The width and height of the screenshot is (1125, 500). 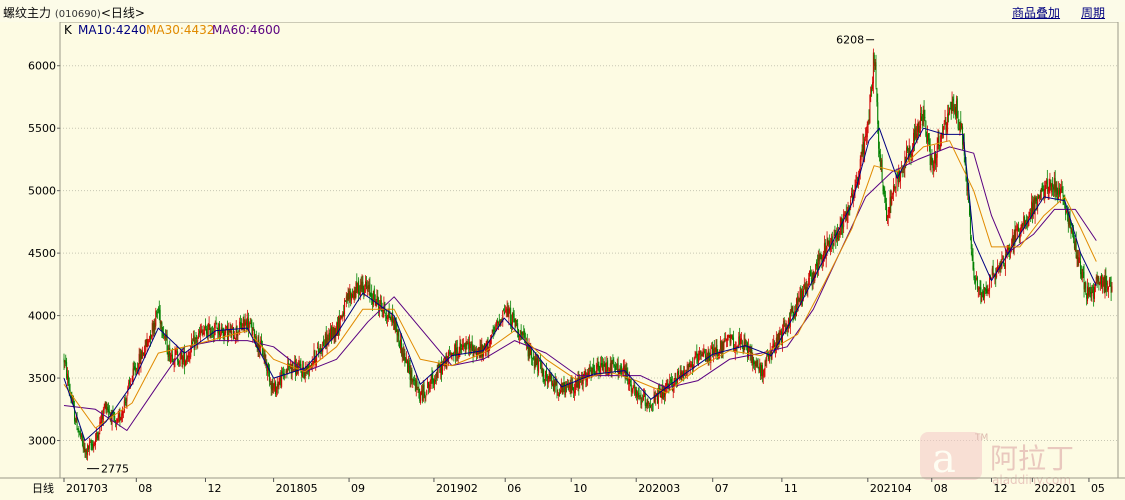 What do you see at coordinates (1032, 458) in the screenshot?
I see `watermark-text: 阿拉丁` at bounding box center [1032, 458].